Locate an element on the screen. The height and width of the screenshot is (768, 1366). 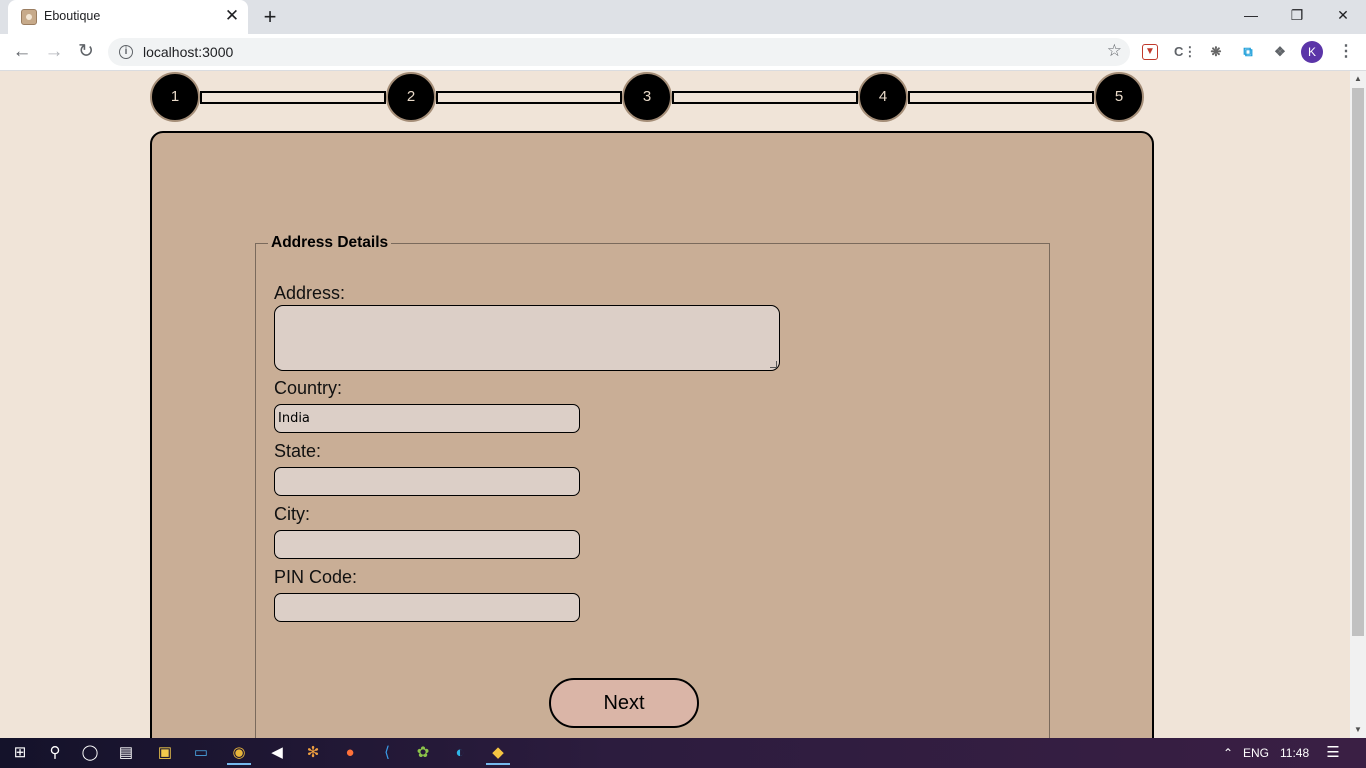
clock: 11:48 is located at coordinates (1294, 753).